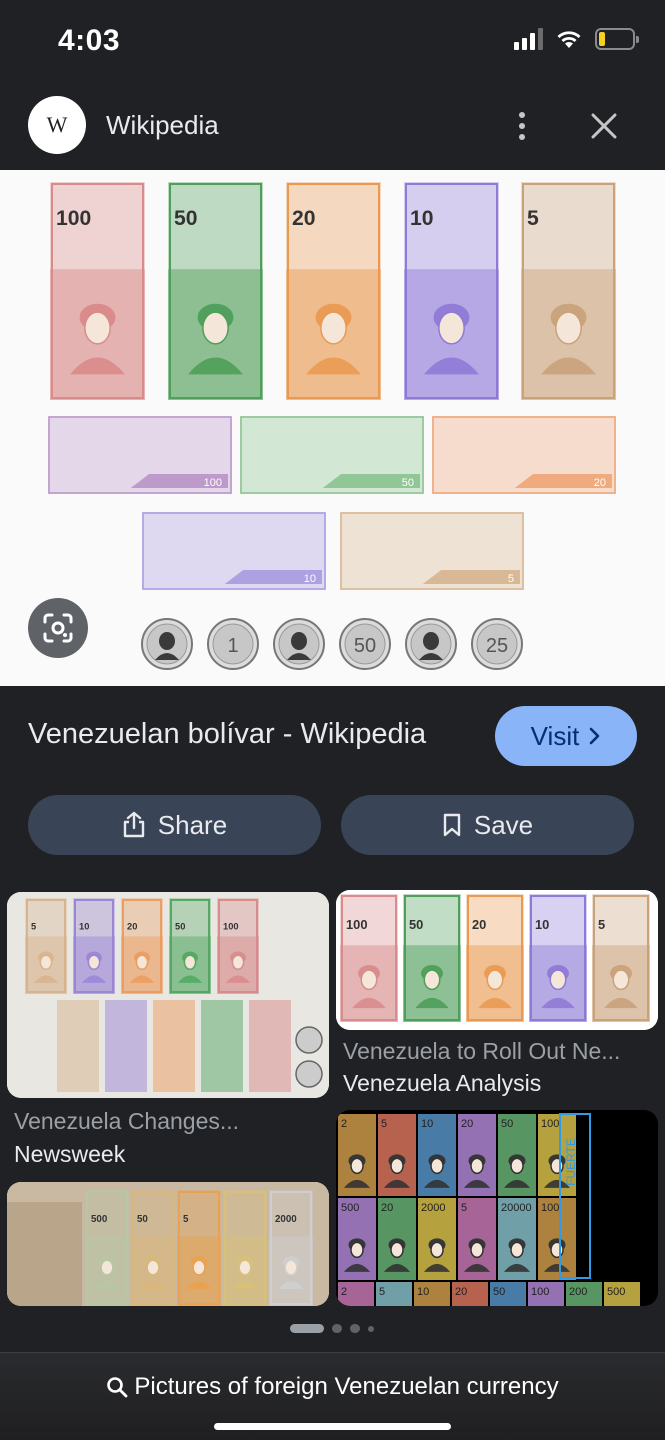  Describe the element at coordinates (94, 946) in the screenshot. I see `thumb1-note-10: 10` at that location.